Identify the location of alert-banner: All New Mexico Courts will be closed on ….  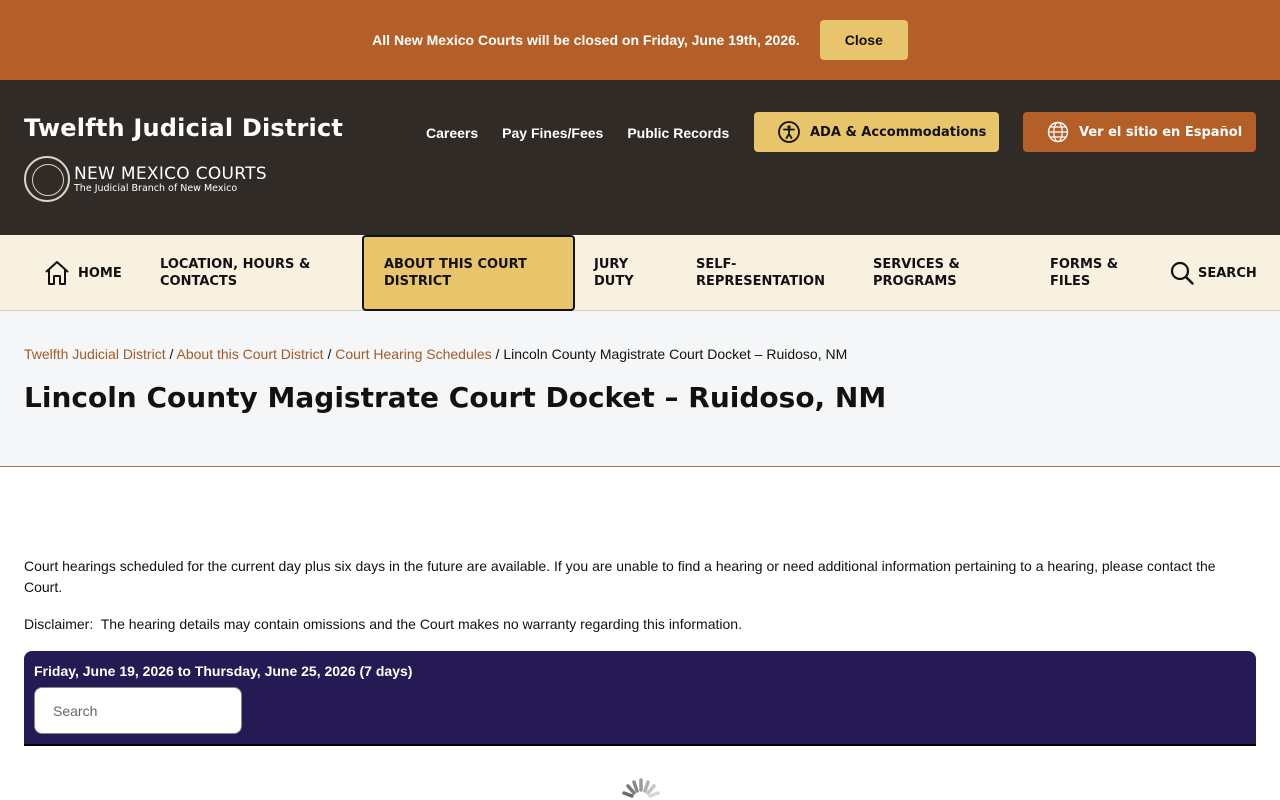
(640, 40).